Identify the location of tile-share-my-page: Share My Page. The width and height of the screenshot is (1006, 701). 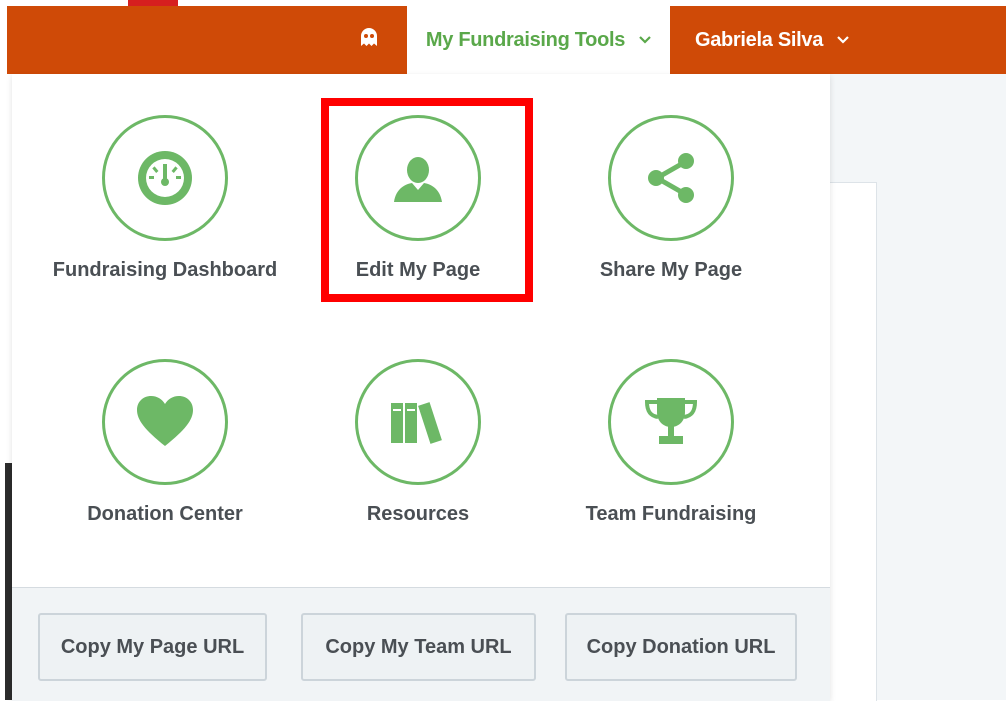
(671, 198).